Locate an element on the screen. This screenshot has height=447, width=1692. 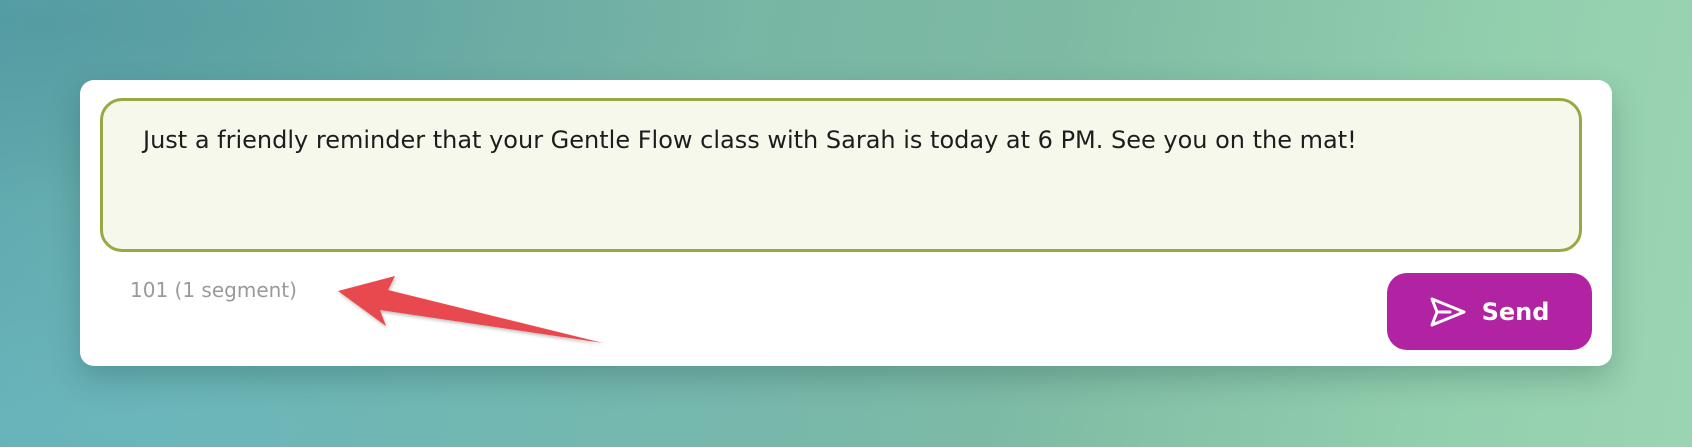
send-button: Send is located at coordinates (1489, 311).